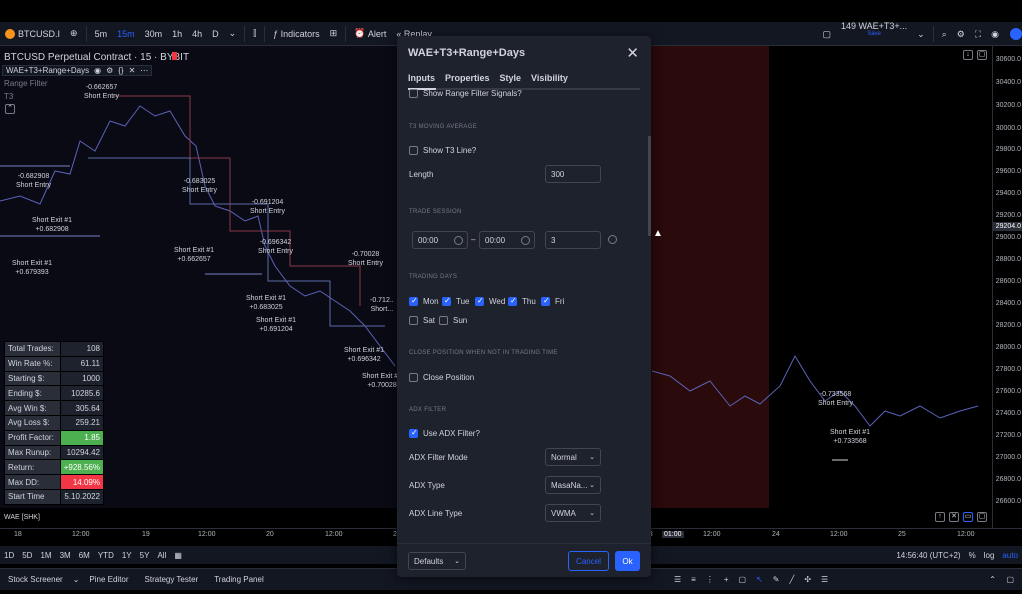 This screenshot has width=1022, height=594. What do you see at coordinates (1008, 501) in the screenshot?
I see `price-tick-label: 26600.0` at bounding box center [1008, 501].